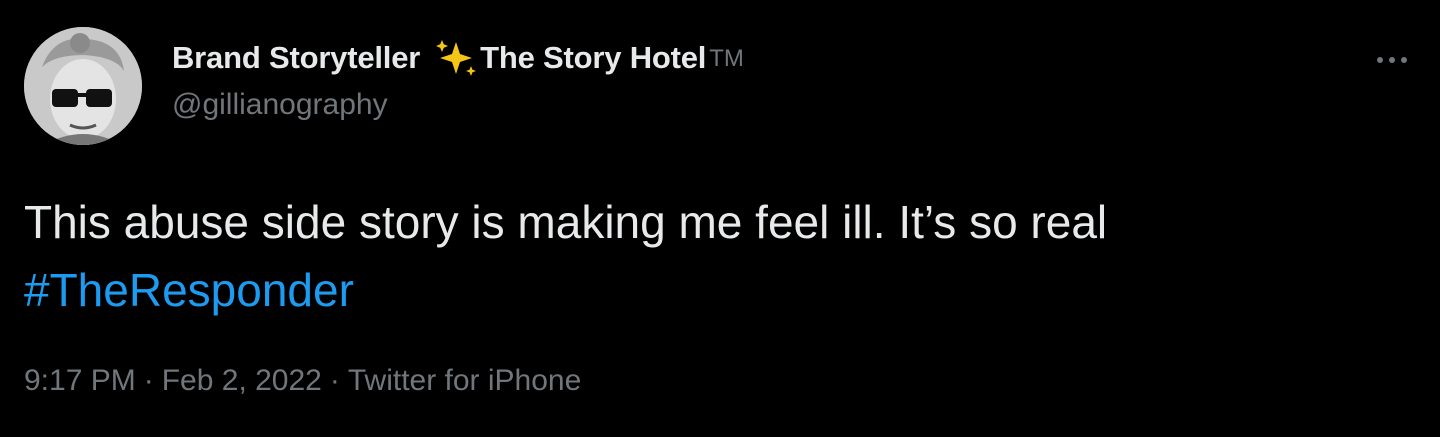 Image resolution: width=1440 pixels, height=437 pixels. I want to click on tweet-date: Feb 2, 2022, so click(242, 380).